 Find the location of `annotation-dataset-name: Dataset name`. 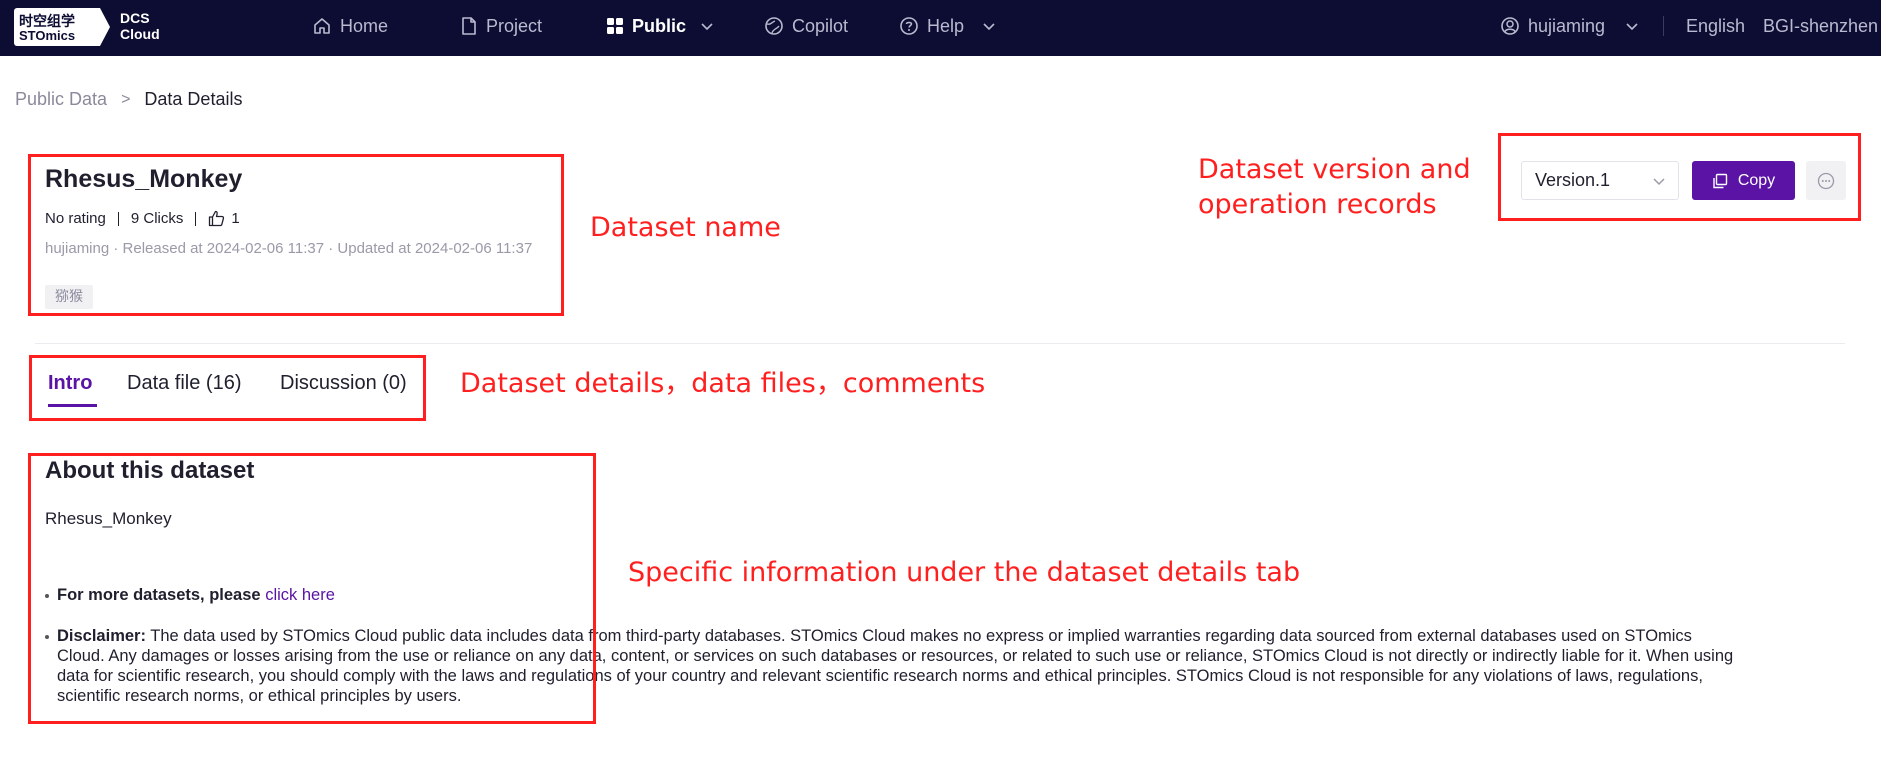

annotation-dataset-name: Dataset name is located at coordinates (685, 227).